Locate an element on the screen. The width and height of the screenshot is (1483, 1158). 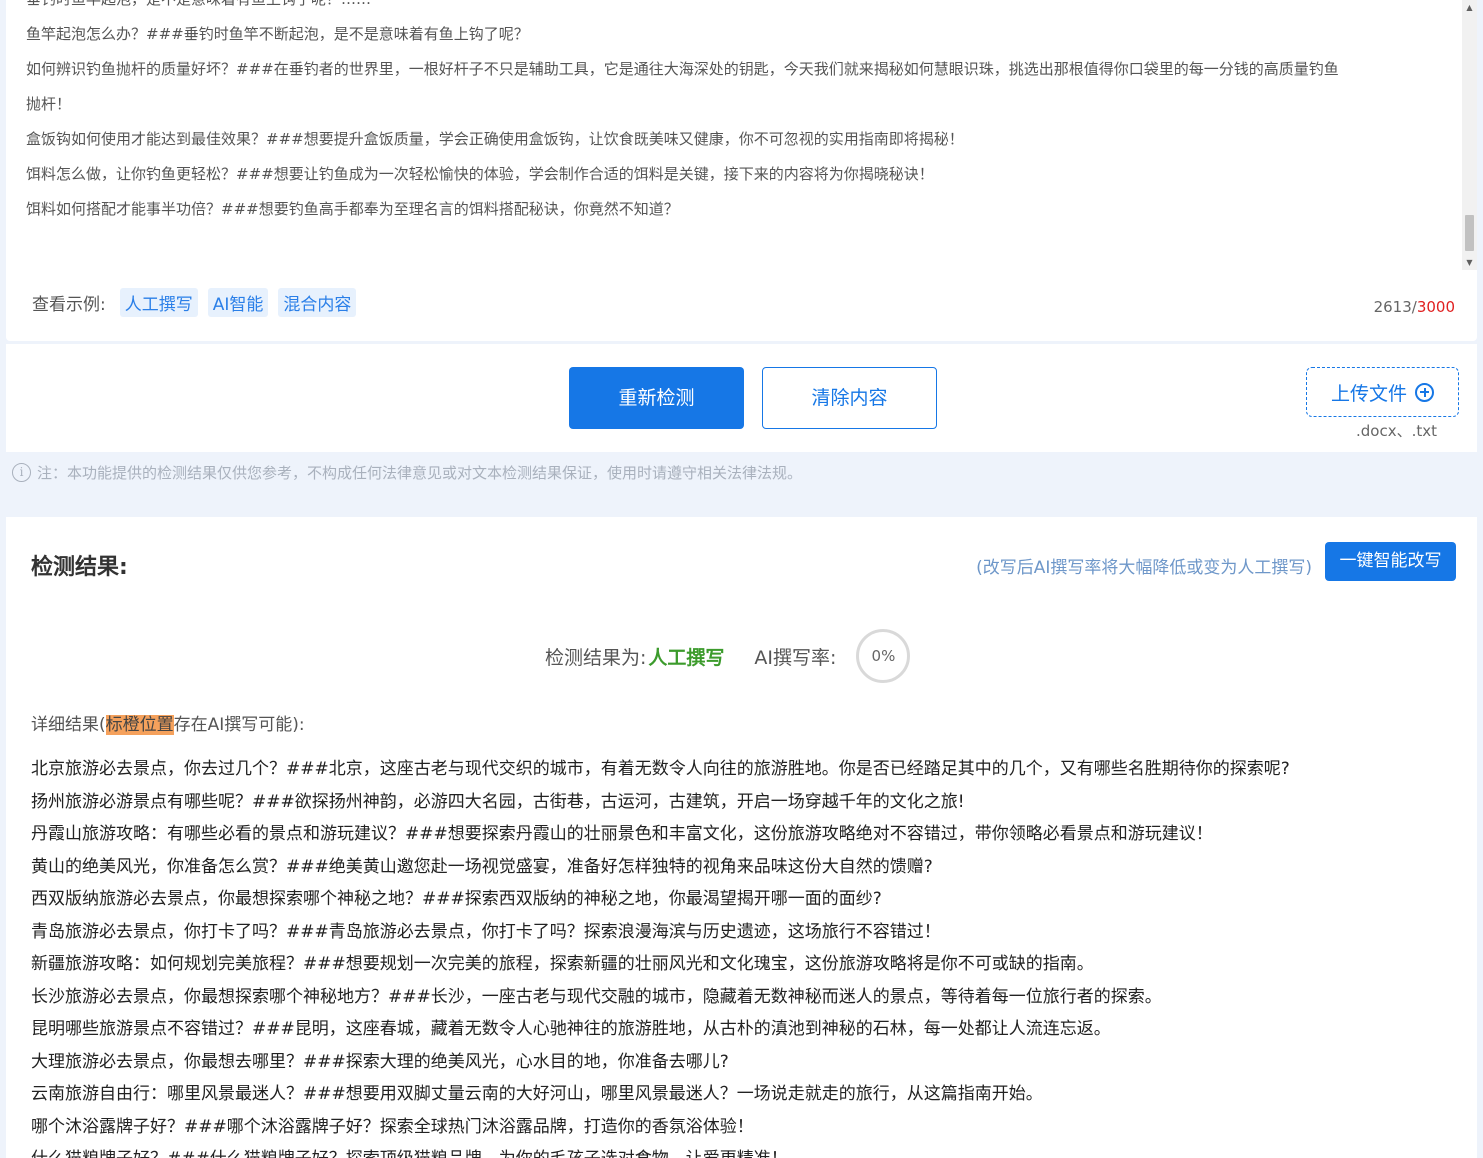
detail-label: 详细结果(标橙位置存在AI撰写可能): is located at coordinates (168, 722).